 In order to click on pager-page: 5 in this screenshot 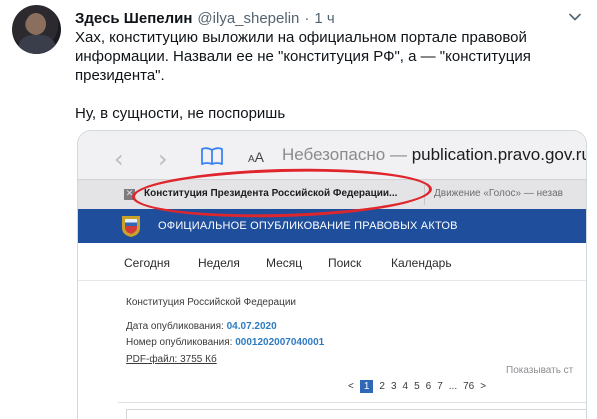, I will do `click(417, 386)`.